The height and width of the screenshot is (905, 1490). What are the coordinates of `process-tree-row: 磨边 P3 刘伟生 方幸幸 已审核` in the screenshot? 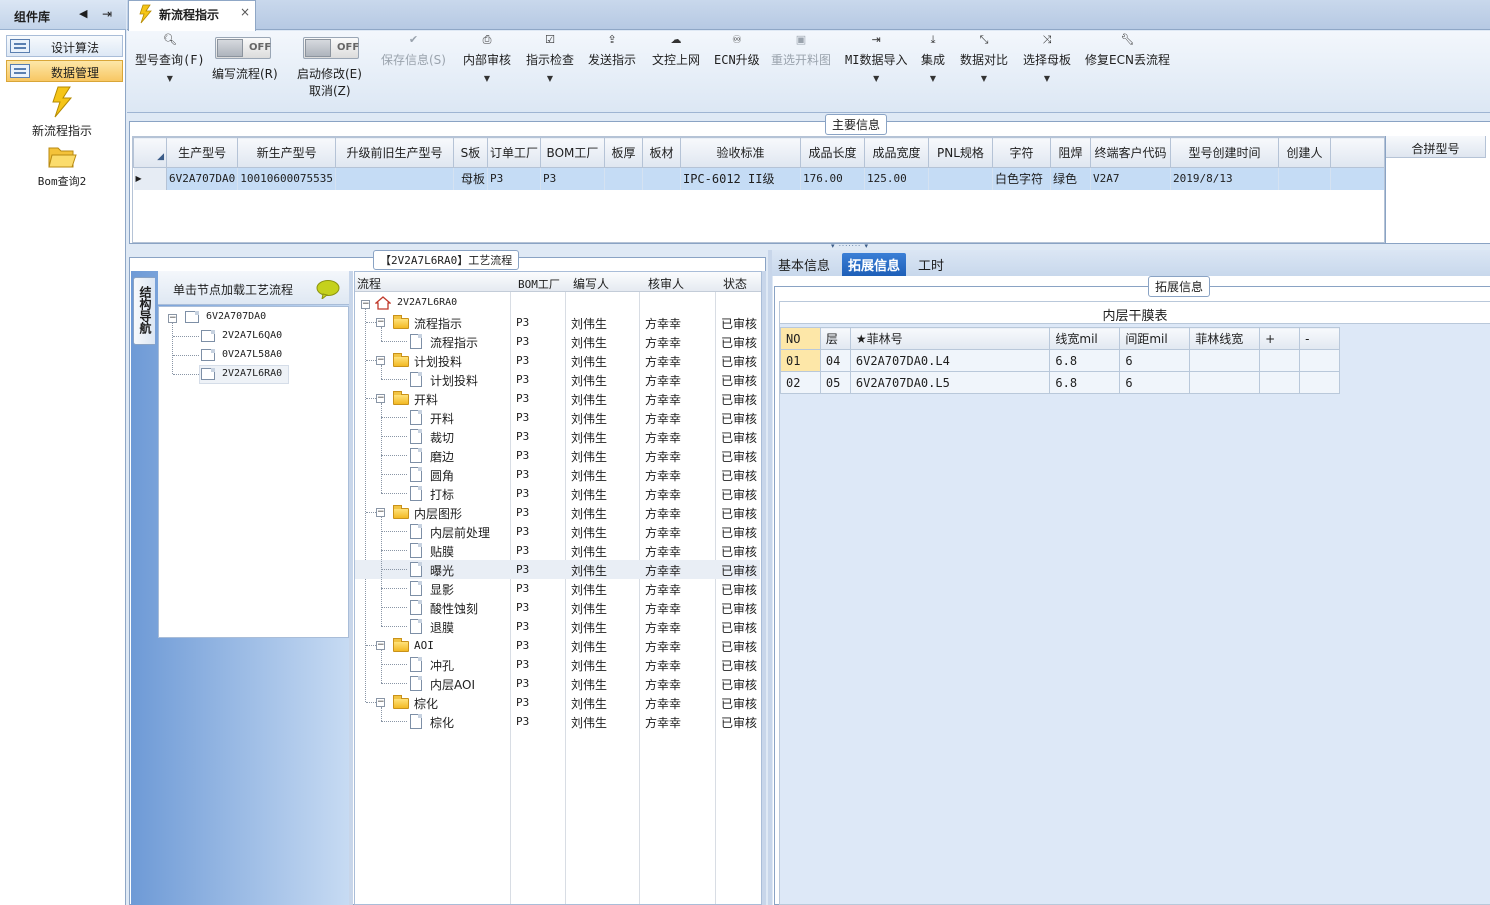 It's located at (557, 455).